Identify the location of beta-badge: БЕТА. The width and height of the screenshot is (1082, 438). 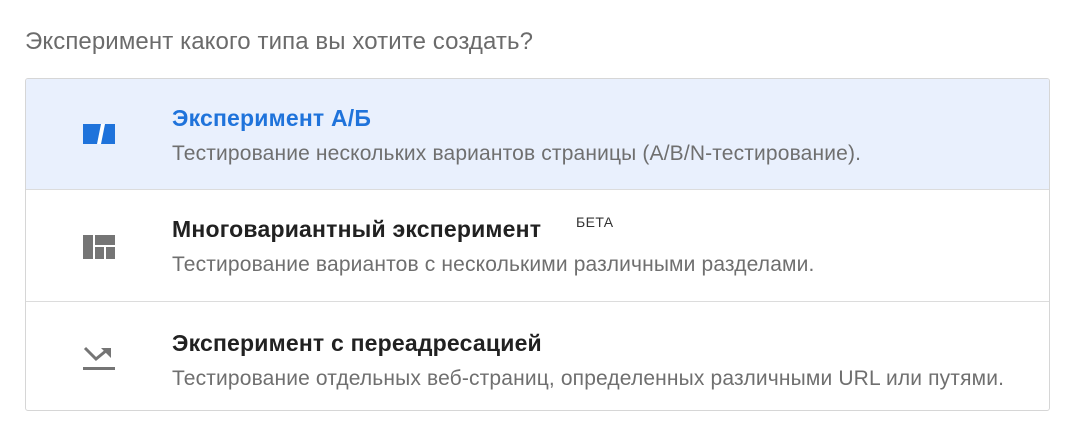
(595, 222).